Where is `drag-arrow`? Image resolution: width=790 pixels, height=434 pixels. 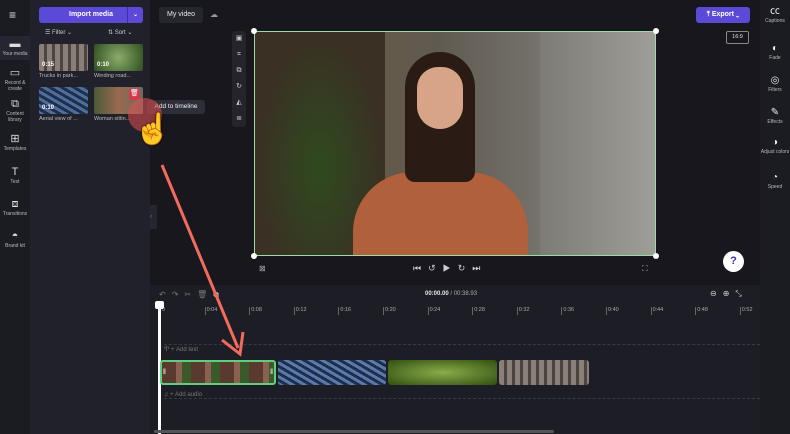
drag-arrow is located at coordinates (202, 260).